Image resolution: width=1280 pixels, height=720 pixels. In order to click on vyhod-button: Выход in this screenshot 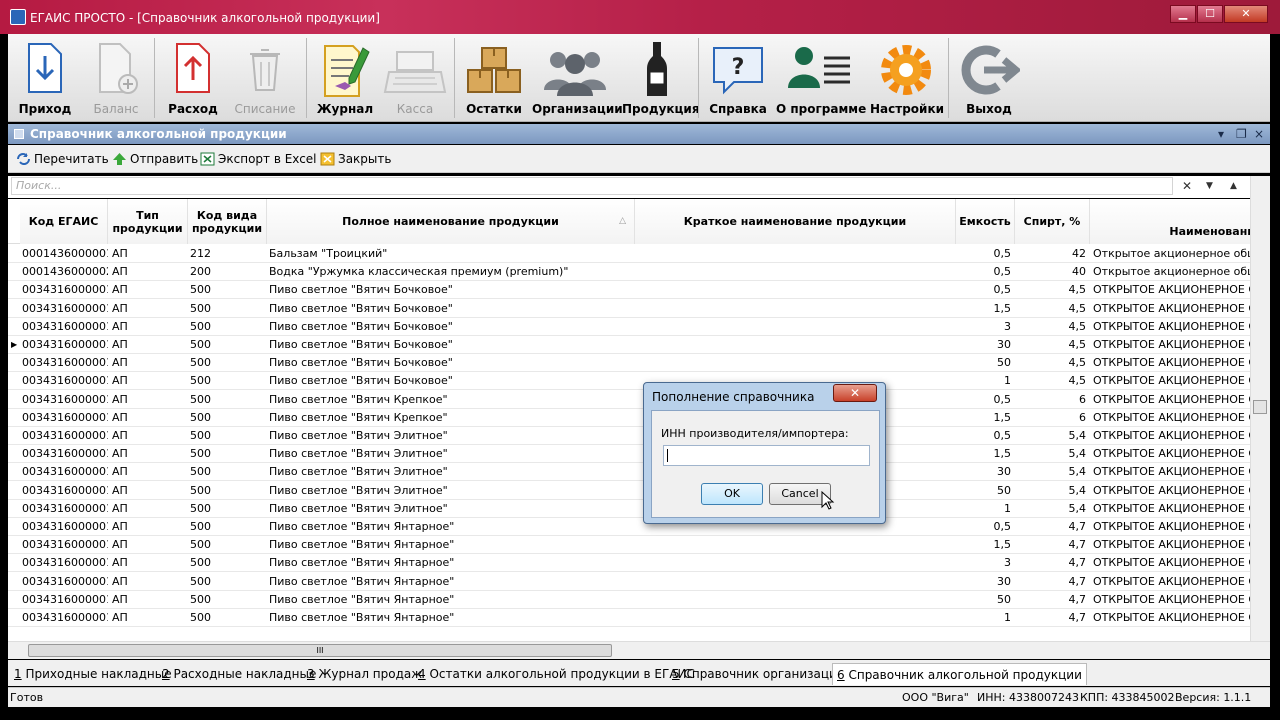, I will do `click(989, 78)`.